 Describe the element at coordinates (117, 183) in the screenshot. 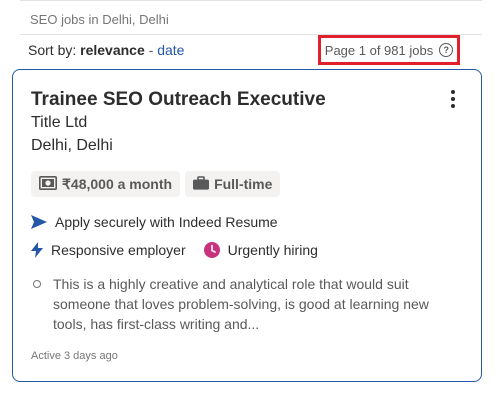

I see `salary-text: ₹48,000 a month` at that location.